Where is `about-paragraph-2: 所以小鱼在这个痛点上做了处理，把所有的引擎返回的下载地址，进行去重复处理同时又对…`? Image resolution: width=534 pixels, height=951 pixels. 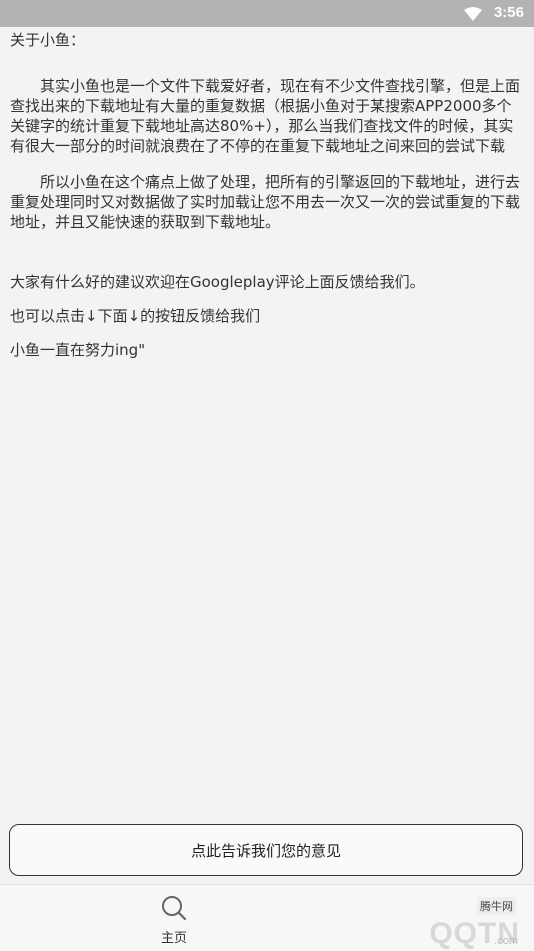
about-paragraph-2: 所以小鱼在这个痛点上做了处理，把所有的引擎返回的下载地址，进行去重复处理同时又对… is located at coordinates (265, 202).